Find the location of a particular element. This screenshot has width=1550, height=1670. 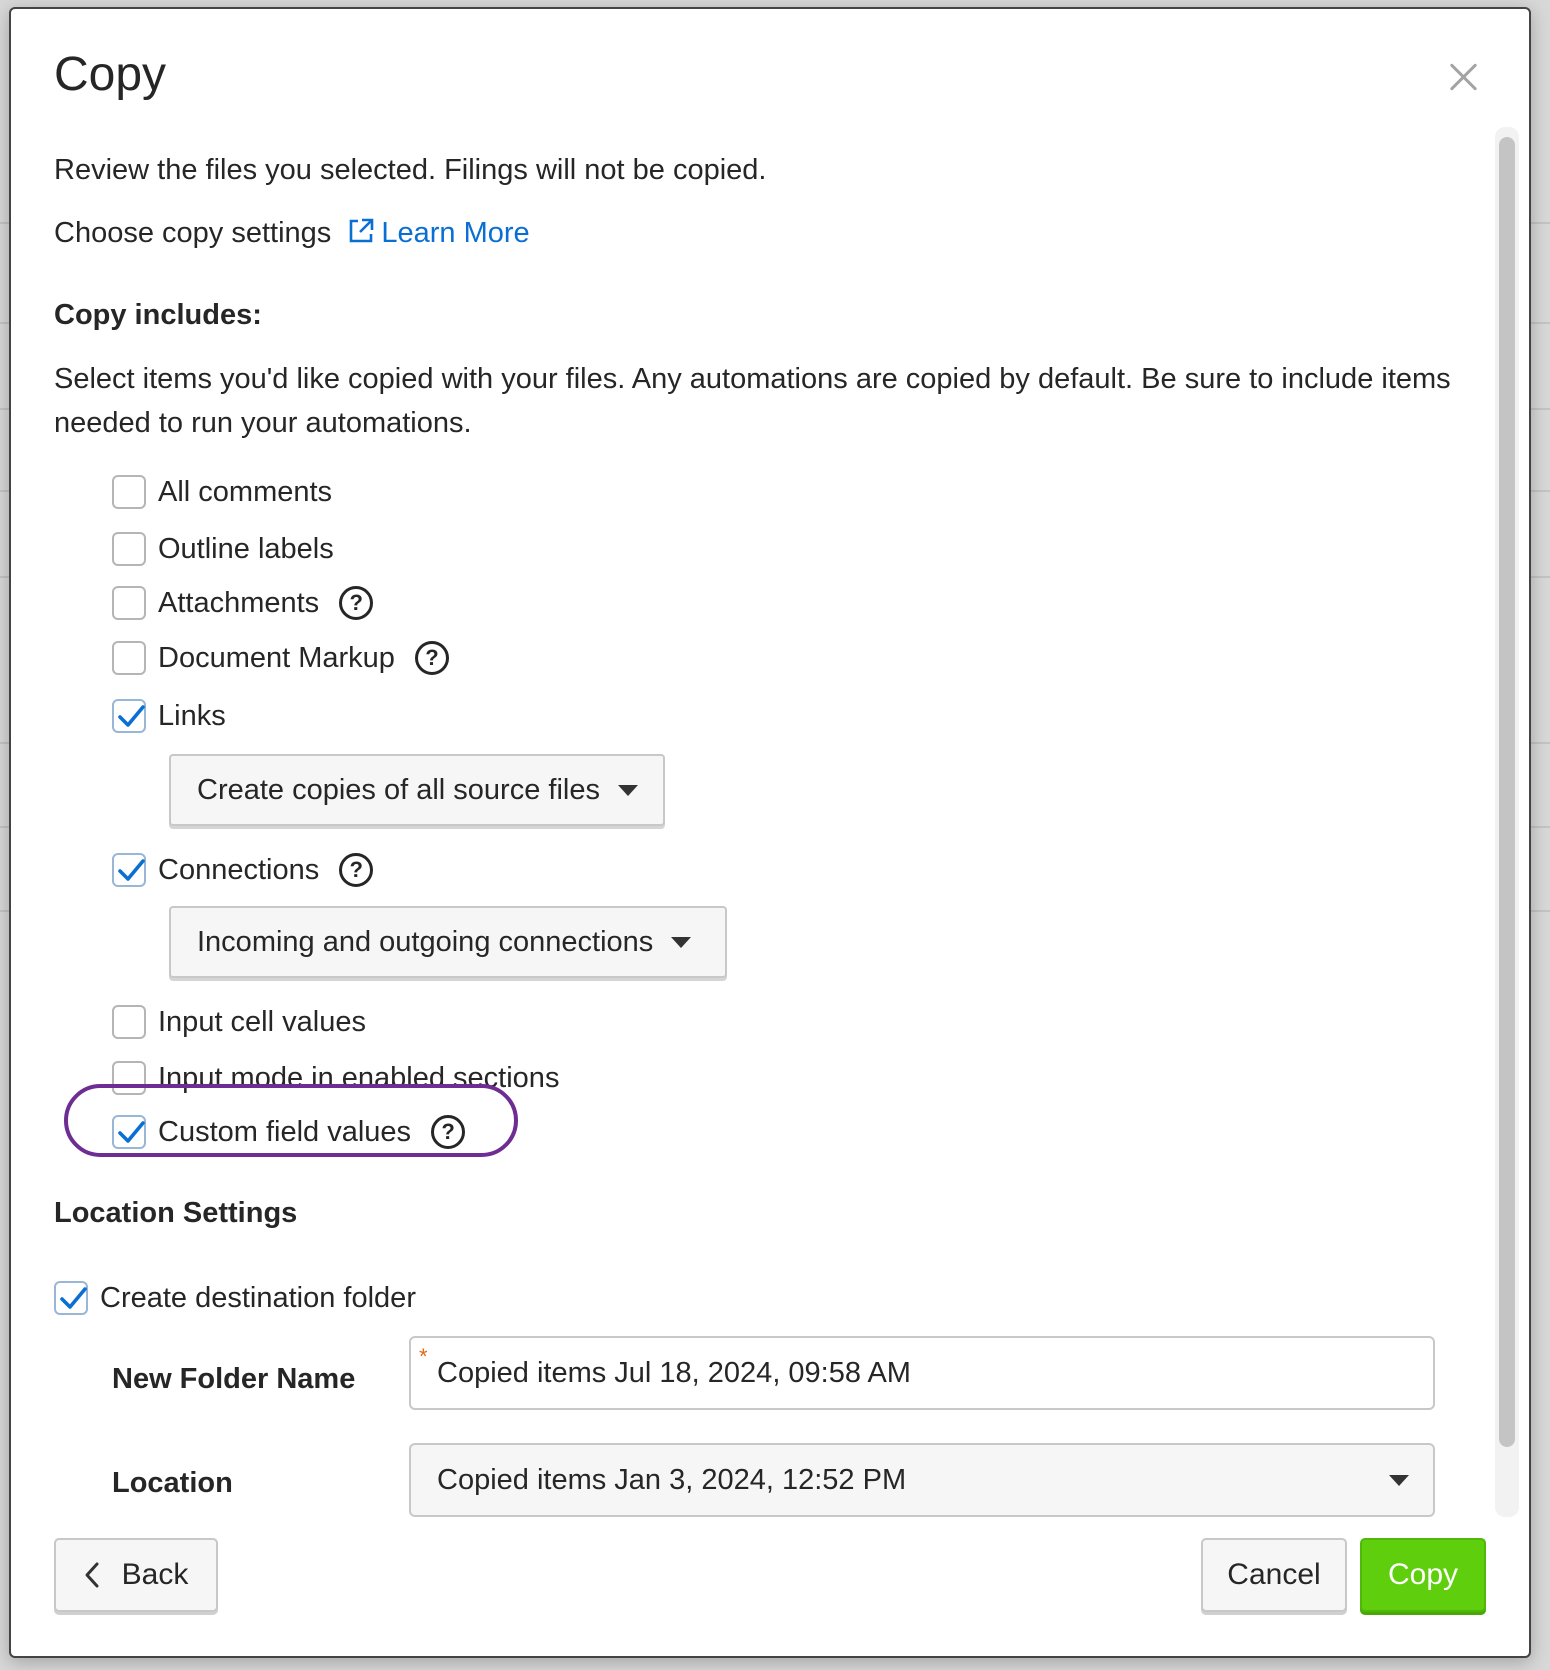

option-links: Links is located at coordinates (169, 716).